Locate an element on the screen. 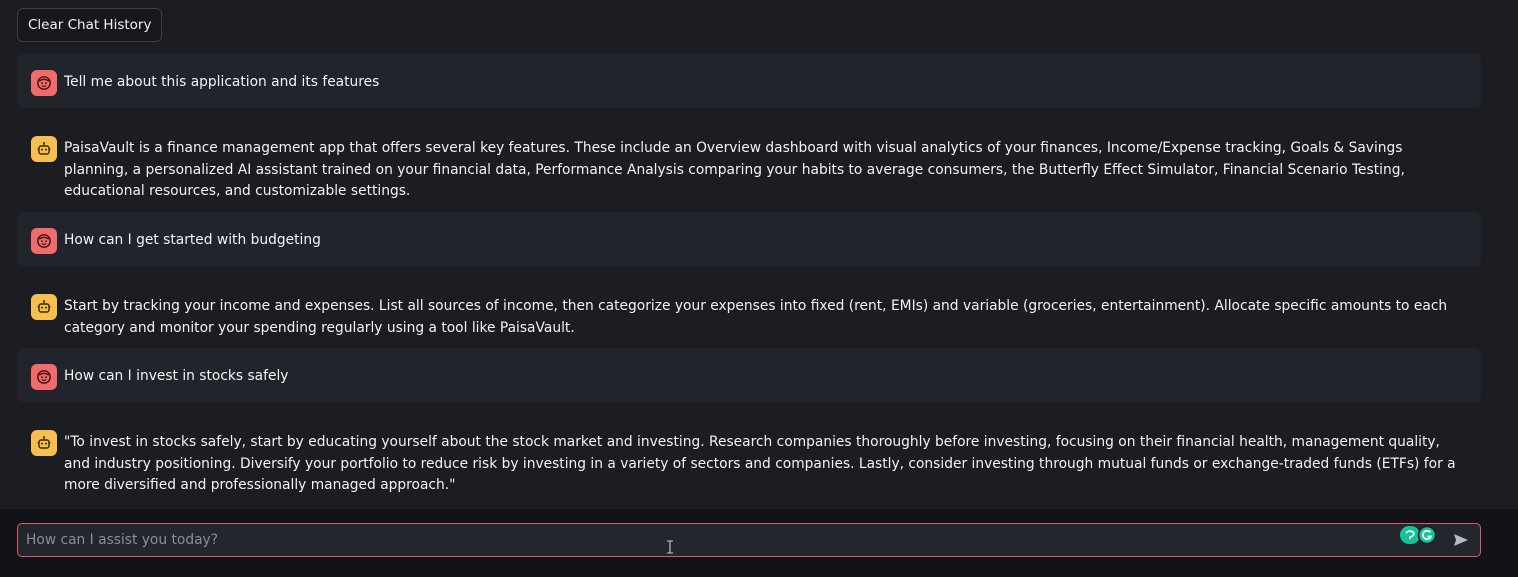  clear-chat-history-button: Clear Chat History is located at coordinates (90, 25).